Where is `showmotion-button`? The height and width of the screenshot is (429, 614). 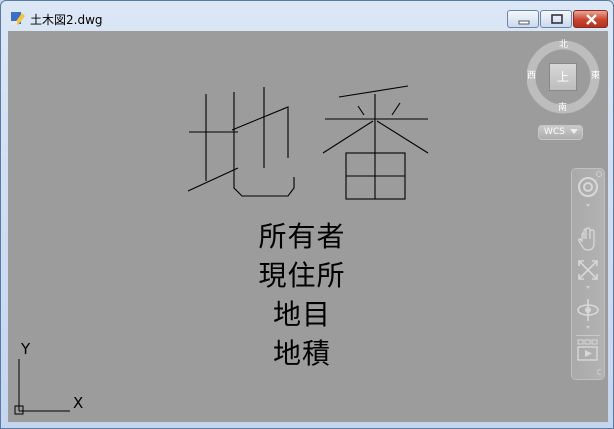 showmotion-button is located at coordinates (588, 351).